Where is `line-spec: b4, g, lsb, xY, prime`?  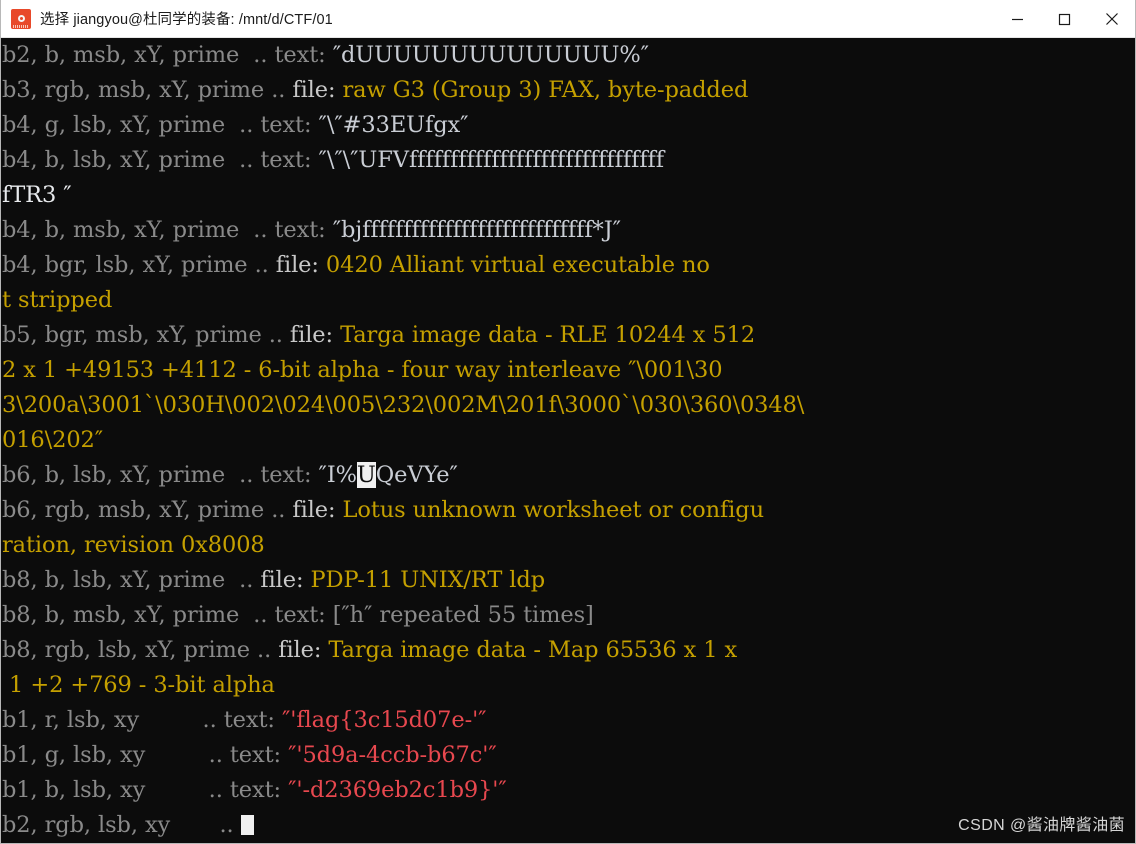 line-spec: b4, g, lsb, xY, prime is located at coordinates (117, 125).